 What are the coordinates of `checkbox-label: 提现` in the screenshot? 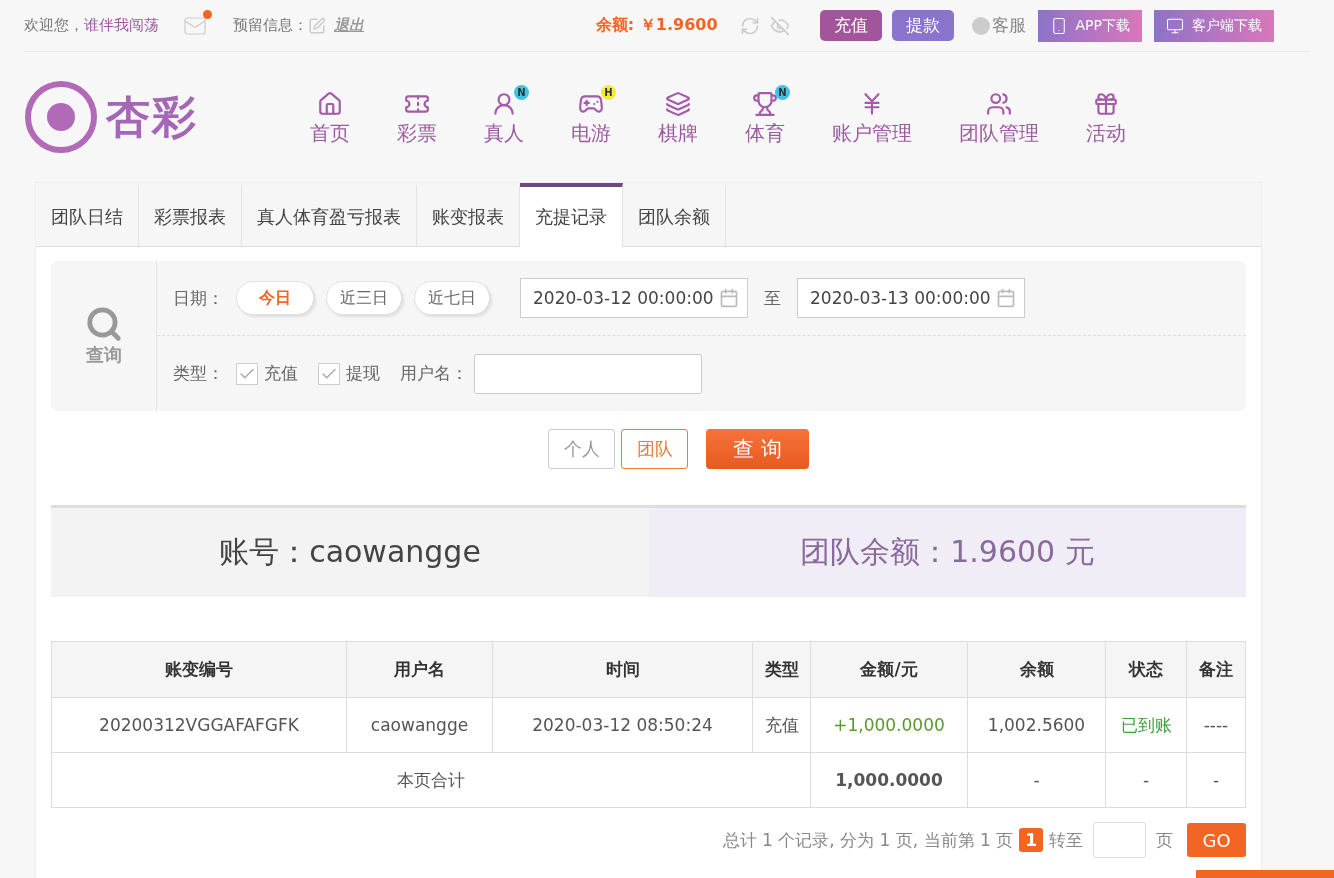 It's located at (363, 373).